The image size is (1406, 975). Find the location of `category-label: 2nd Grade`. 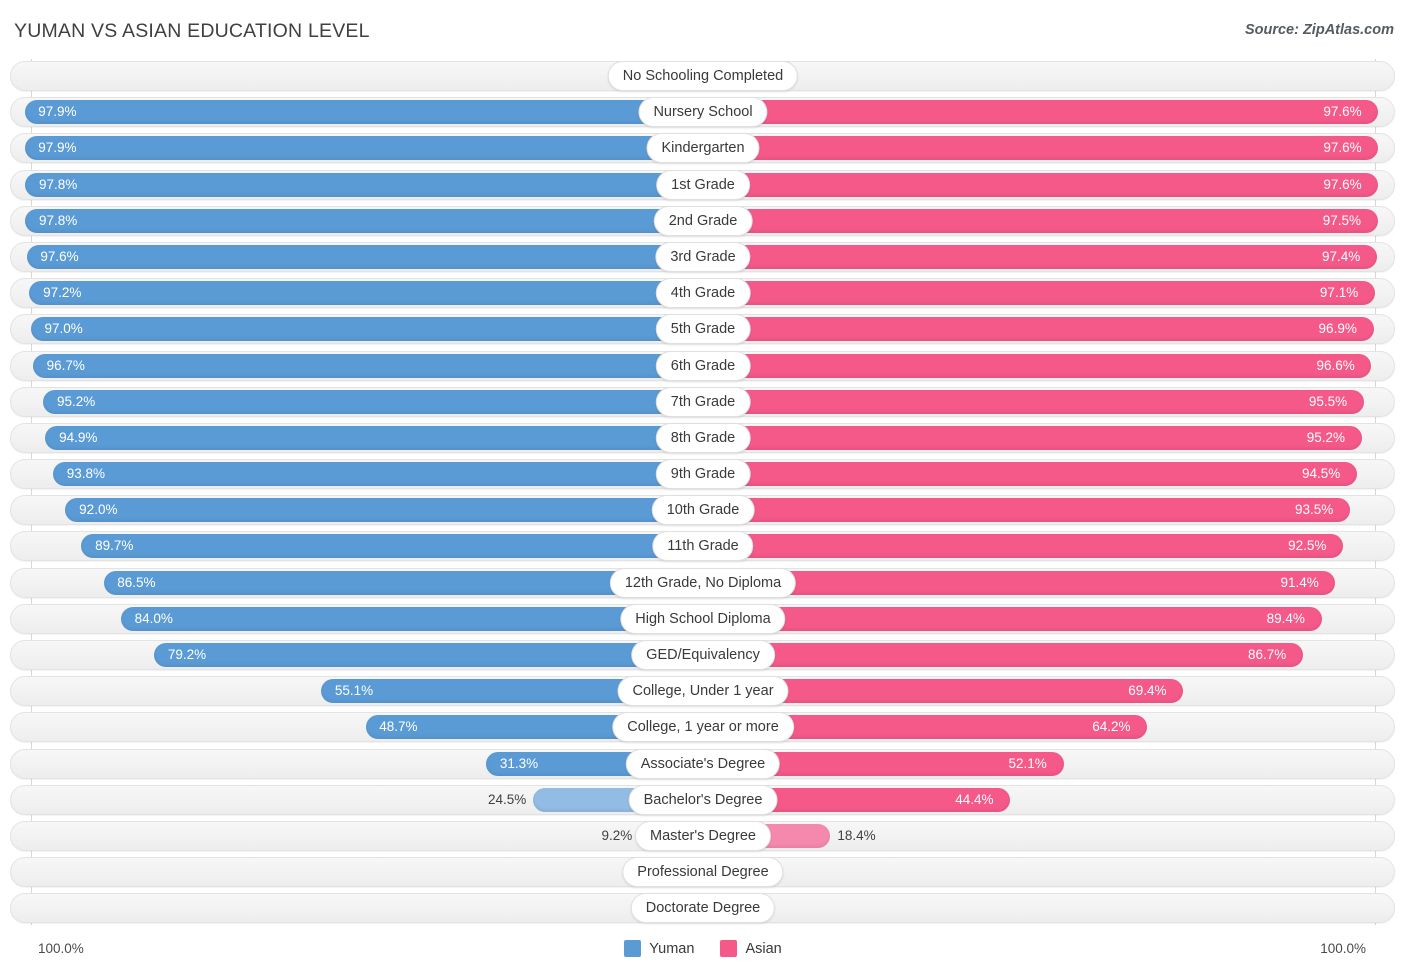

category-label: 2nd Grade is located at coordinates (703, 220).